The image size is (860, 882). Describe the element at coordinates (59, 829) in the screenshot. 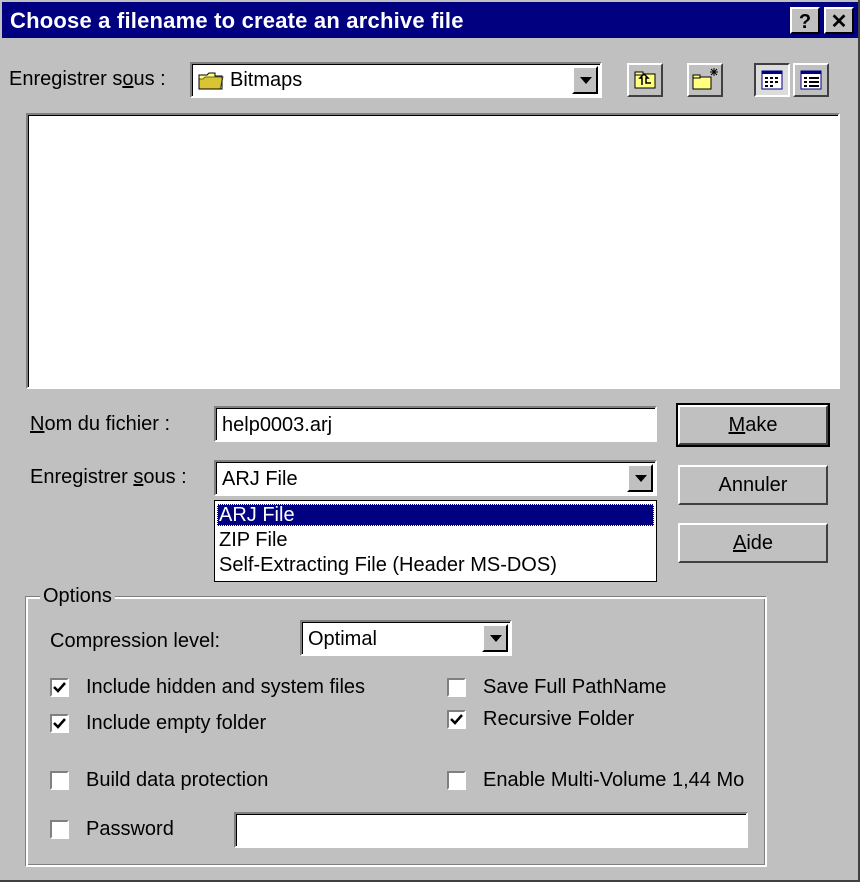

I see `password-checkbox` at that location.